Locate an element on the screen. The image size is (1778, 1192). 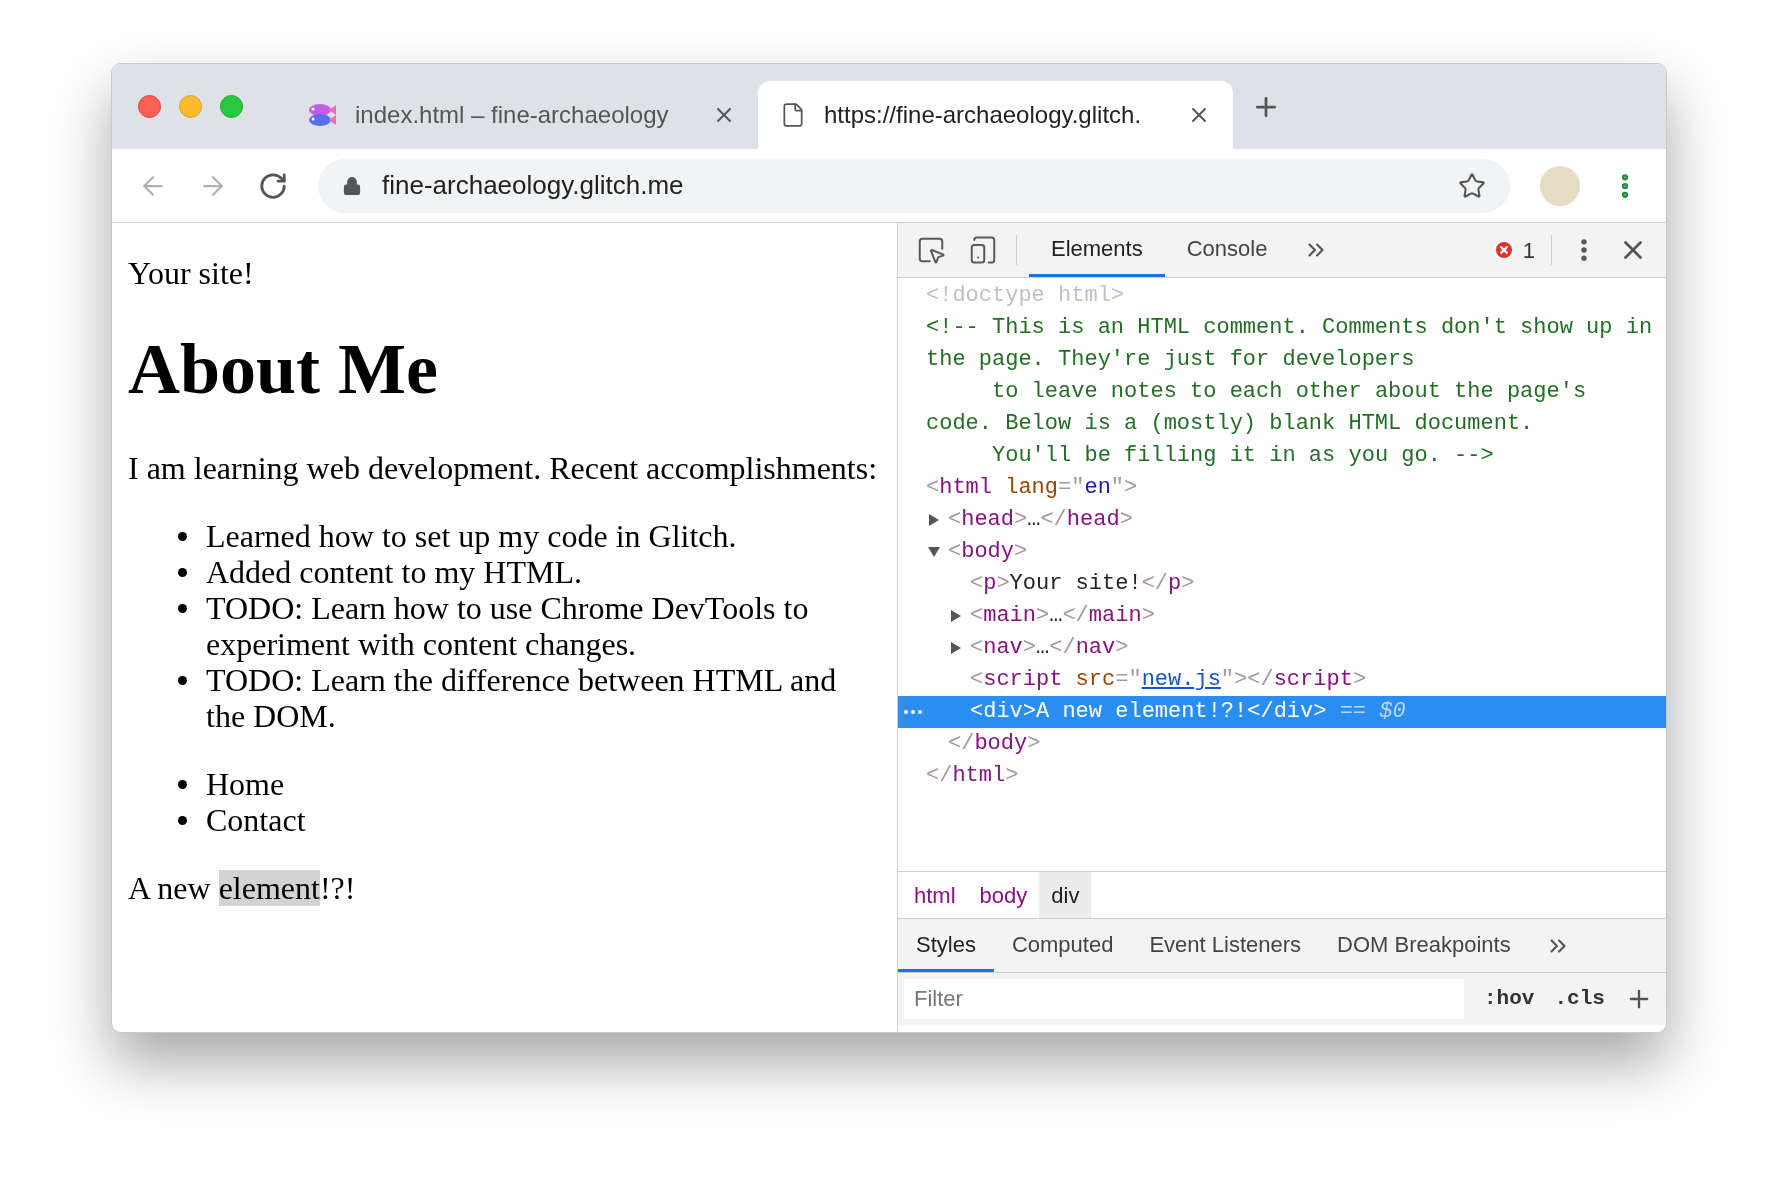
code-line: <html lang="en"> is located at coordinates (1032, 488).